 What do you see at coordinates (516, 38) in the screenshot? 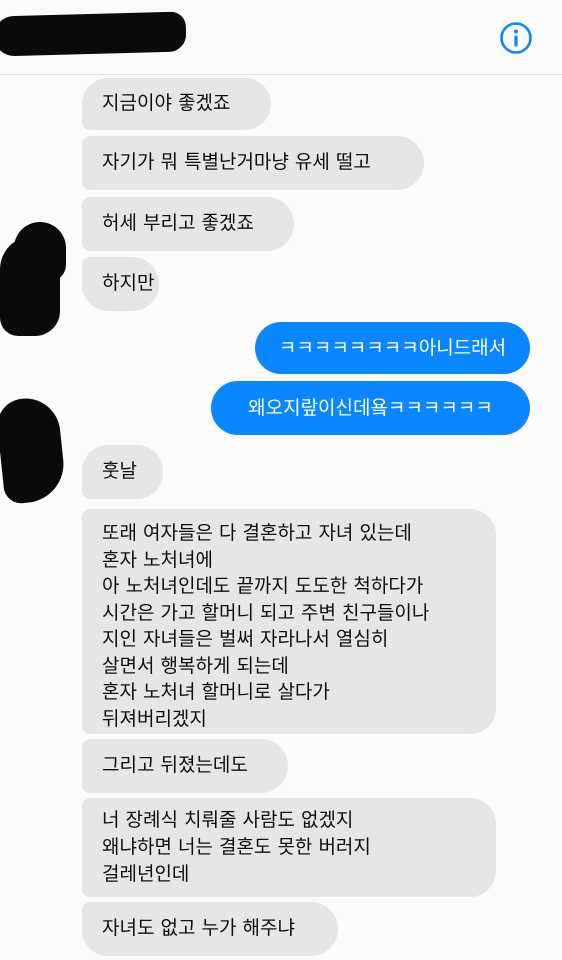
I see `info-icon` at bounding box center [516, 38].